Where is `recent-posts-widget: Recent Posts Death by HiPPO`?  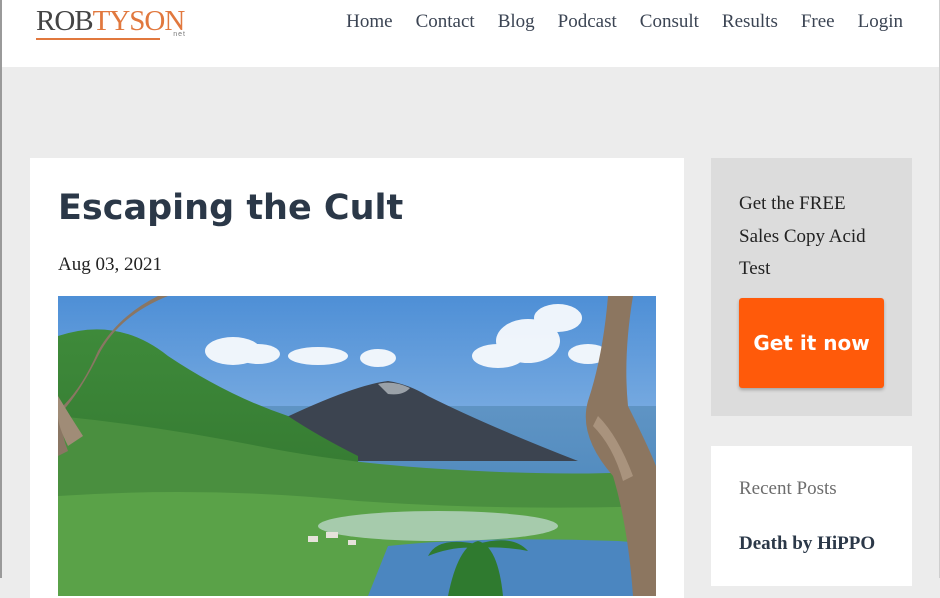 recent-posts-widget: Recent Posts Death by HiPPO is located at coordinates (811, 516).